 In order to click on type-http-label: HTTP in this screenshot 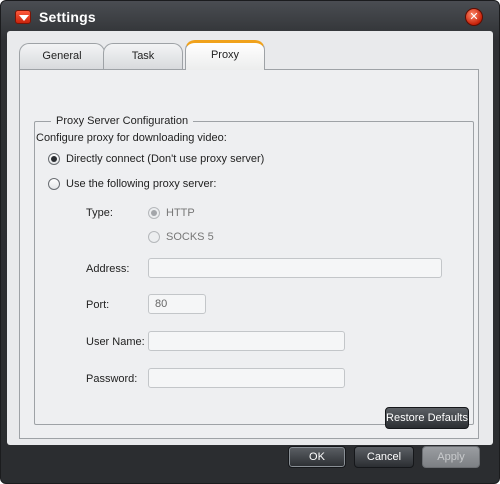, I will do `click(180, 213)`.